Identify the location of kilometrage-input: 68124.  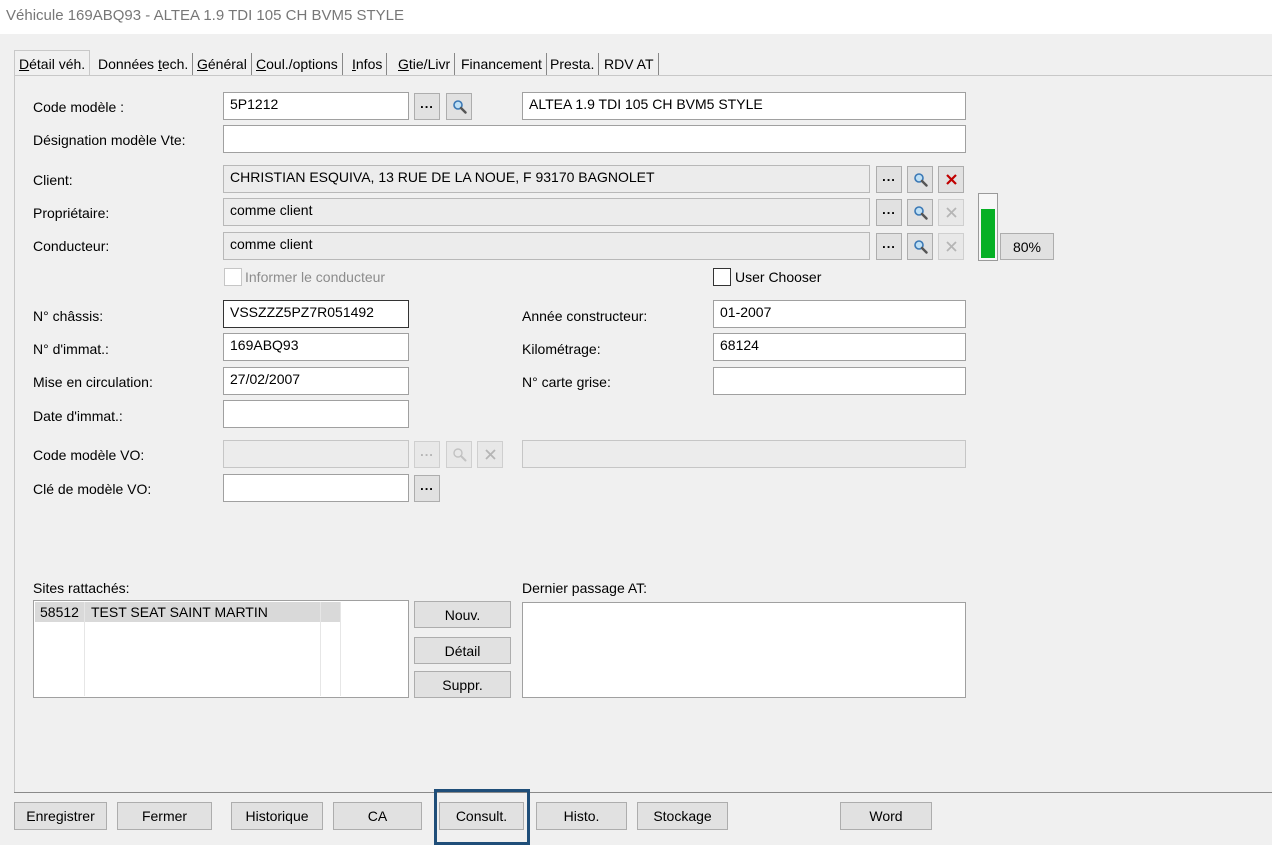
(839, 347).